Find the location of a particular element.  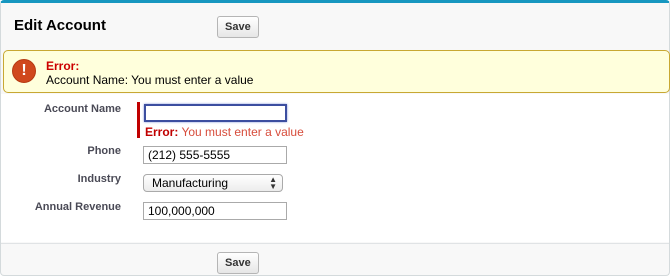

industry-select: Manufacturing ▲ ▼ is located at coordinates (213, 183).